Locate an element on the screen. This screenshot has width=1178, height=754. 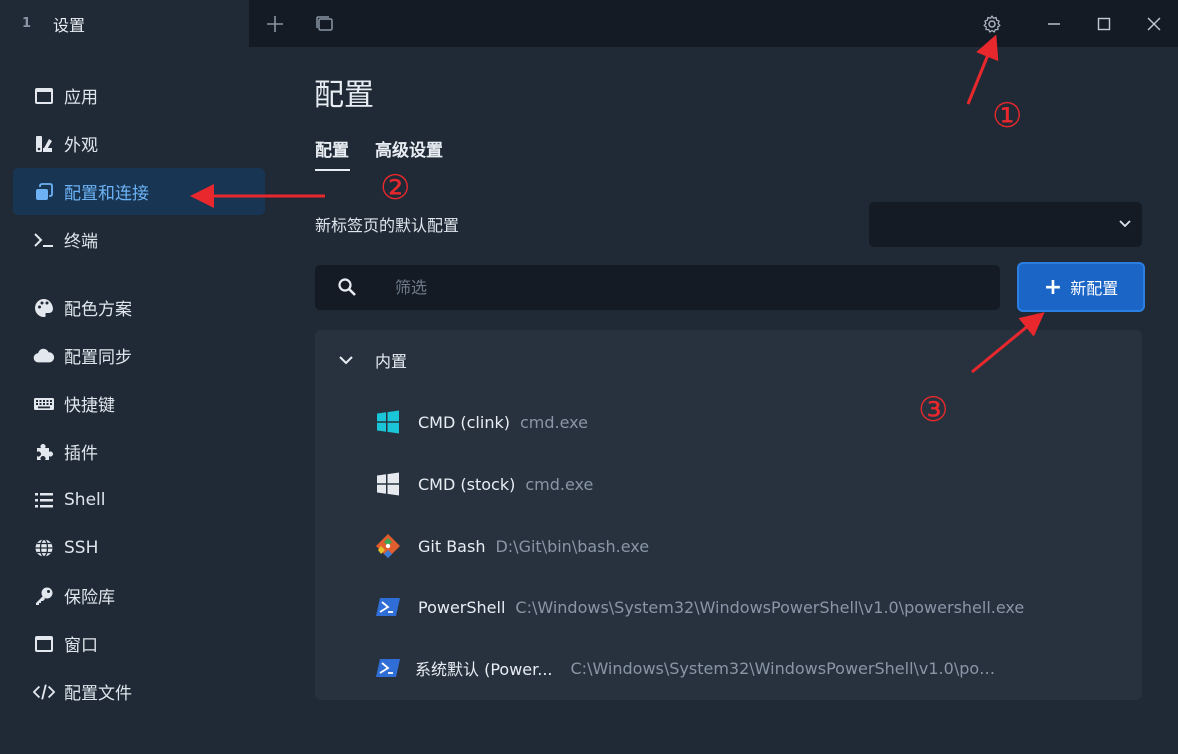
default-profile-select is located at coordinates (1005, 224).